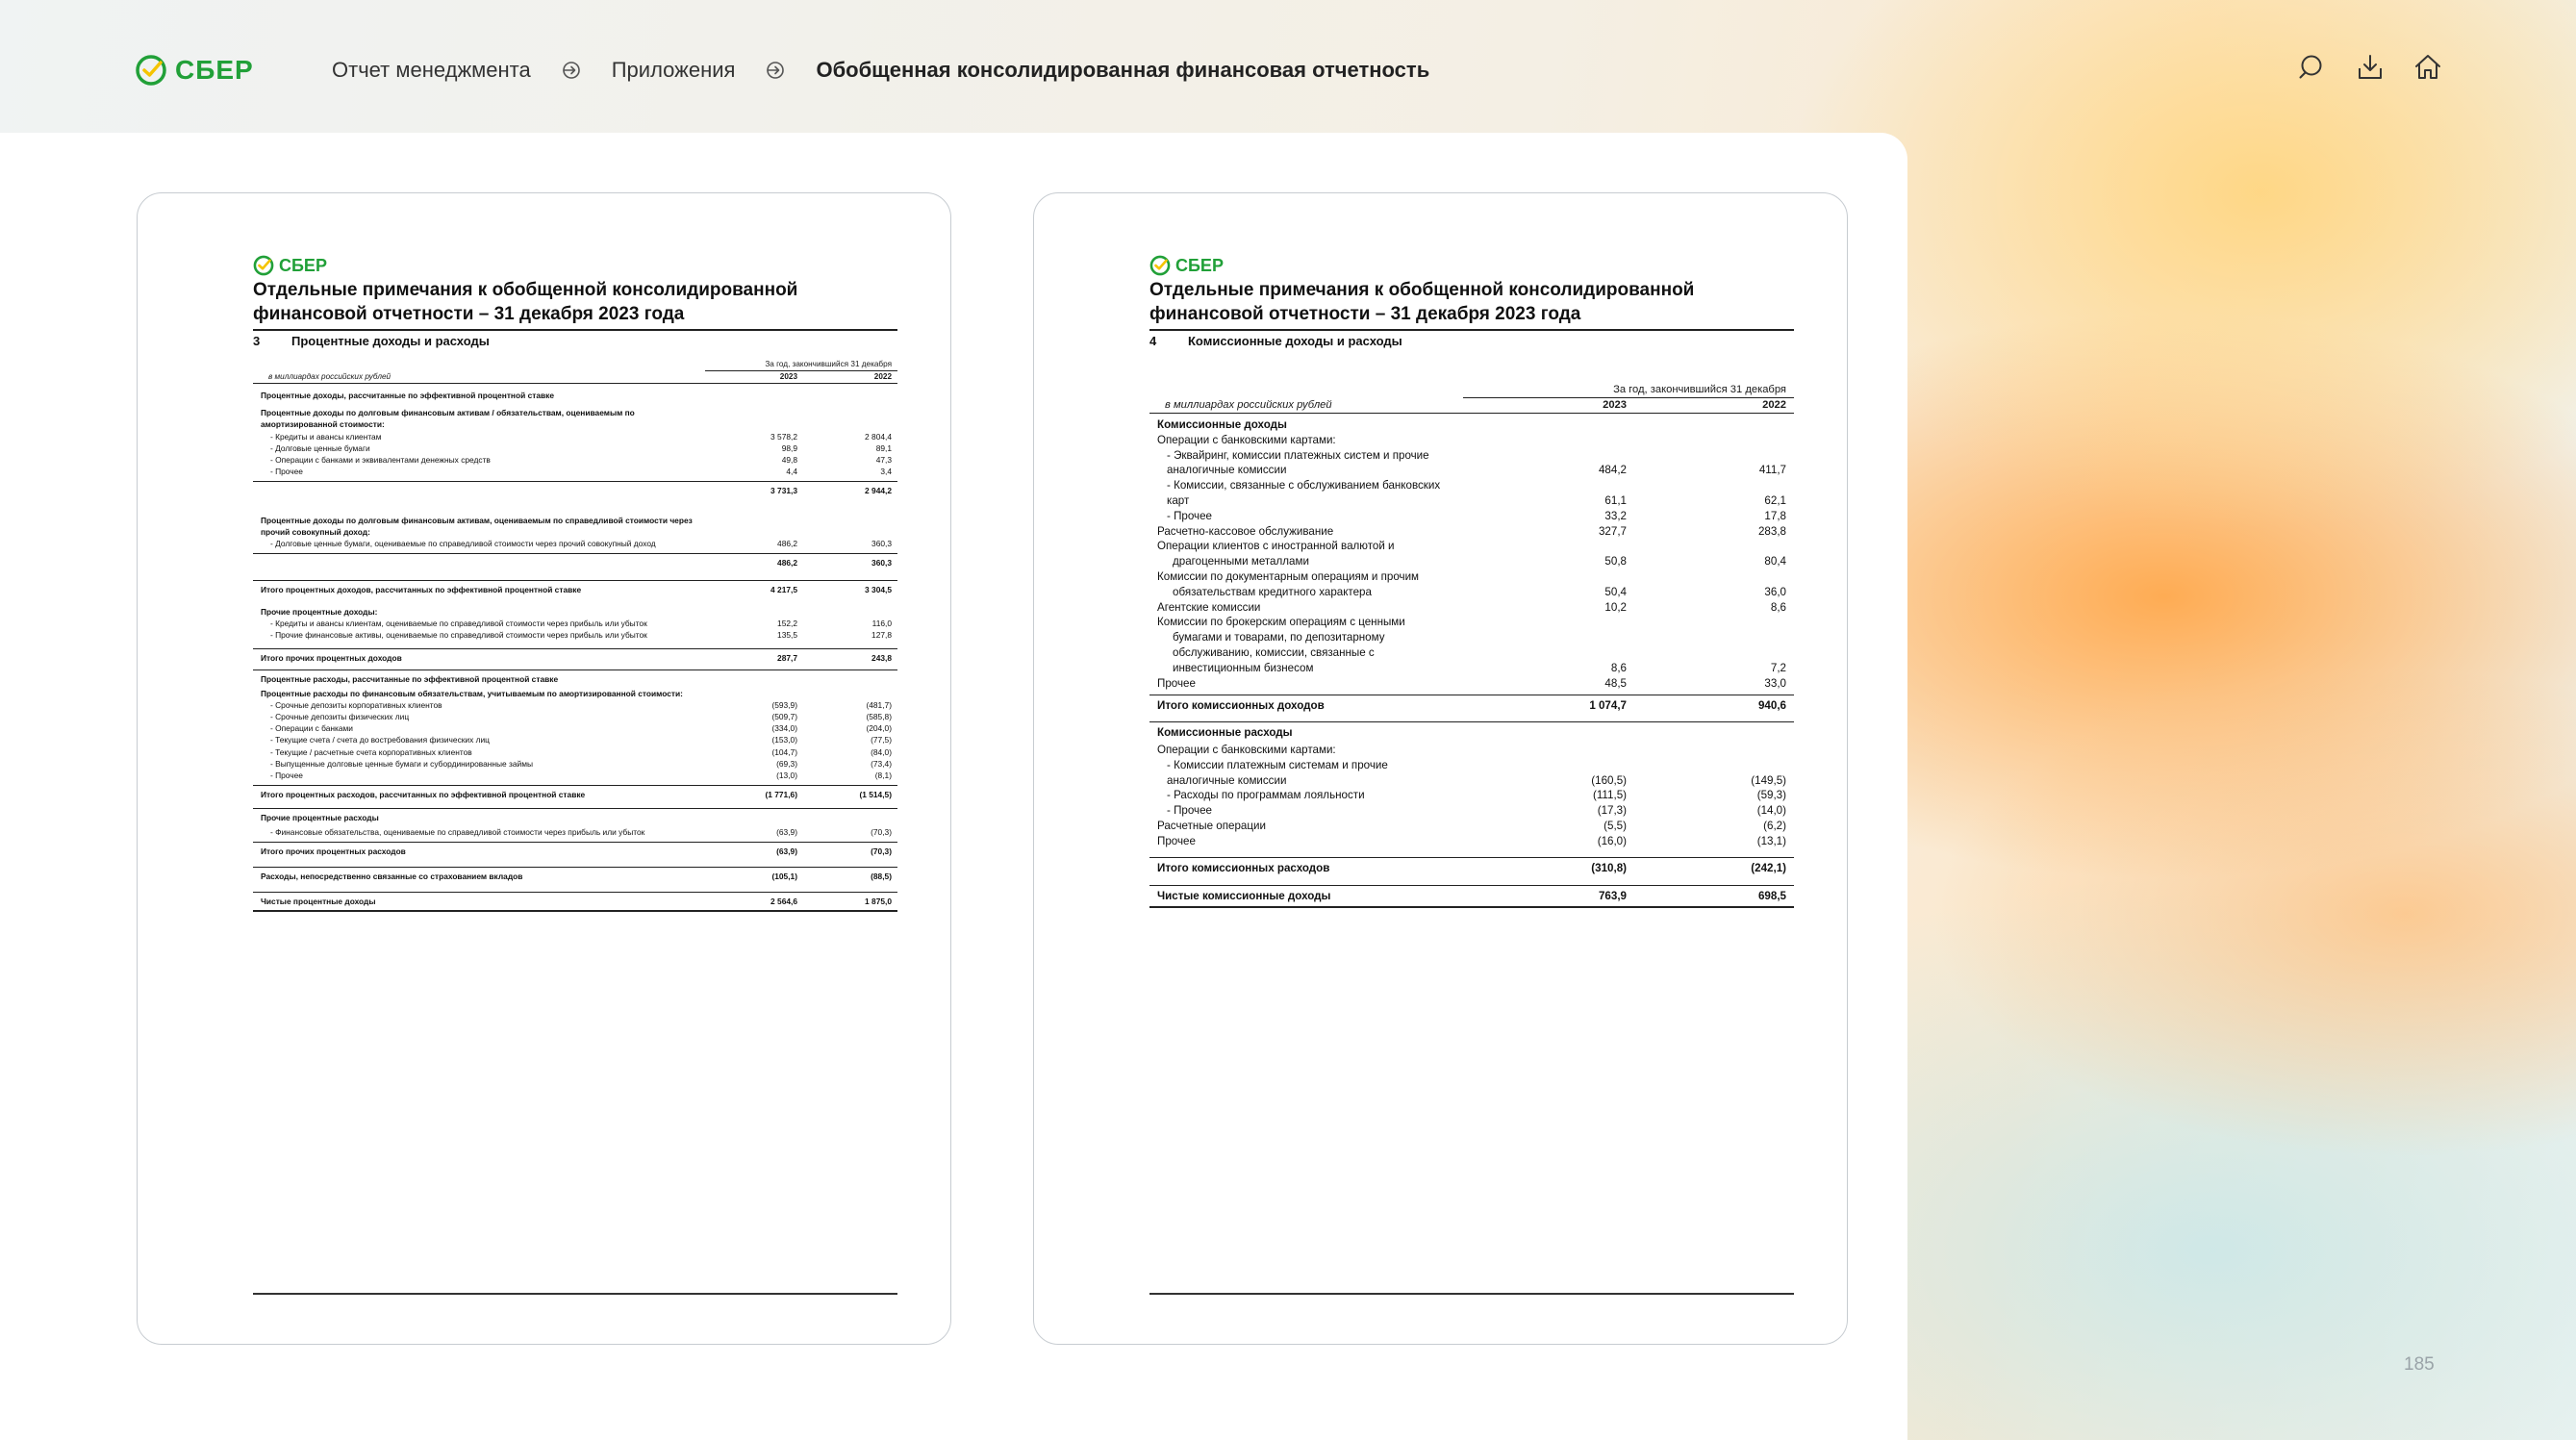  Describe the element at coordinates (1279, 637) in the screenshot. I see `table-row: бумагами и товарами, по депозитарному` at that location.